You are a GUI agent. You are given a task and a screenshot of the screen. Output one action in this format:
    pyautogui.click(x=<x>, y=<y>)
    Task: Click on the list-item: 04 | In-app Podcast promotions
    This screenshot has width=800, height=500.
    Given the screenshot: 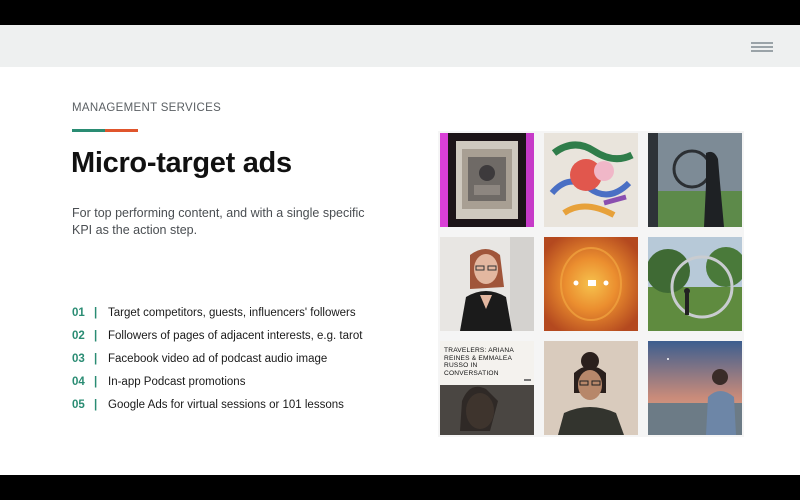 What is the action you would take?
    pyautogui.click(x=217, y=381)
    